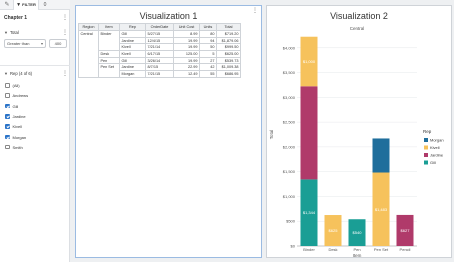 This screenshot has width=454, height=262. What do you see at coordinates (160, 70) in the screenshot?
I see `table-row: Pen Set Jardine 8/7/15 22.99 42 $1,009.38` at bounding box center [160, 70].